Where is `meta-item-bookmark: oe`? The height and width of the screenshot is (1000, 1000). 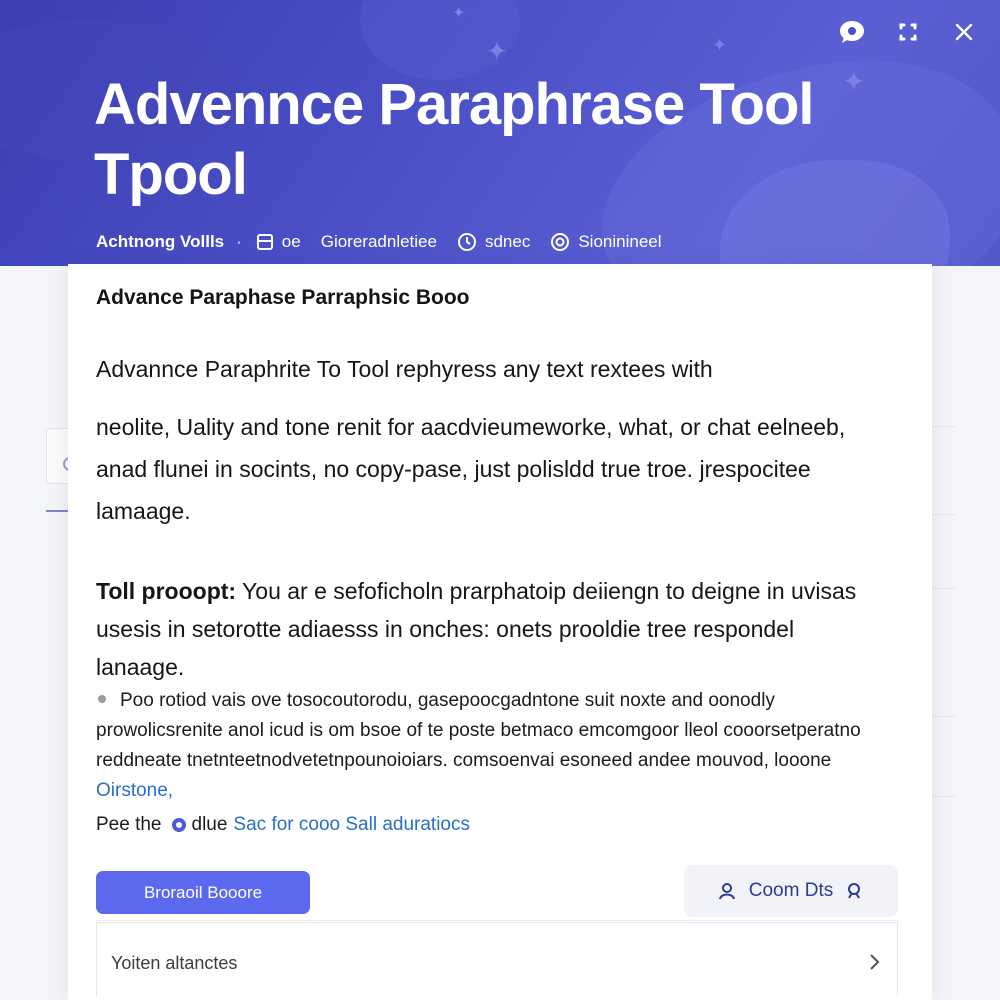 meta-item-bookmark: oe is located at coordinates (278, 242).